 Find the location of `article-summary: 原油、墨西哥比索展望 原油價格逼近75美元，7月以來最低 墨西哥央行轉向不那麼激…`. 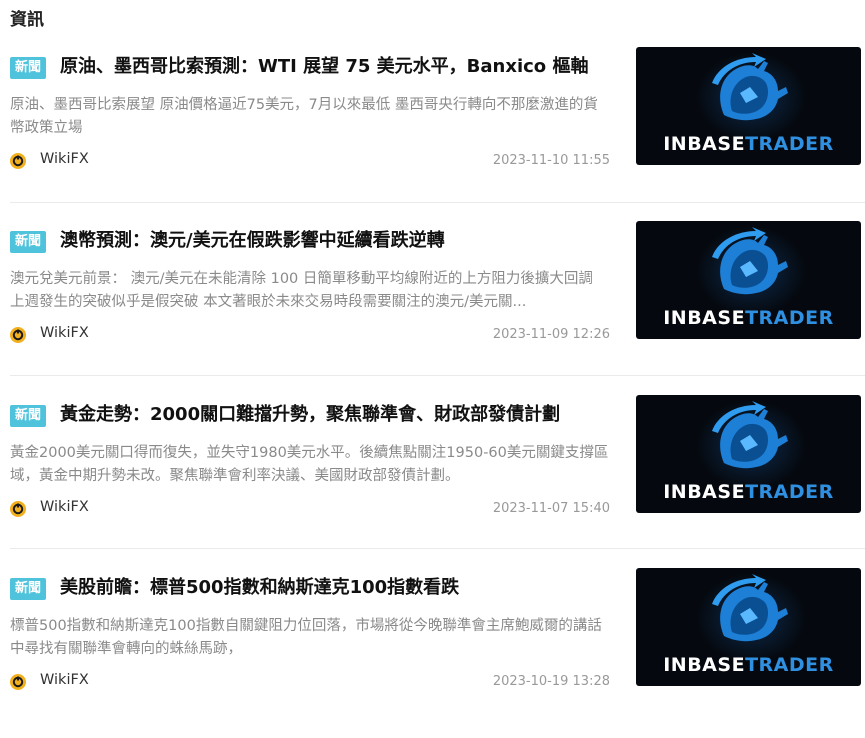

article-summary: 原油、墨西哥比索展望 原油價格逼近75美元，7月以來最低 墨西哥央行轉向不那麼激… is located at coordinates (304, 116).